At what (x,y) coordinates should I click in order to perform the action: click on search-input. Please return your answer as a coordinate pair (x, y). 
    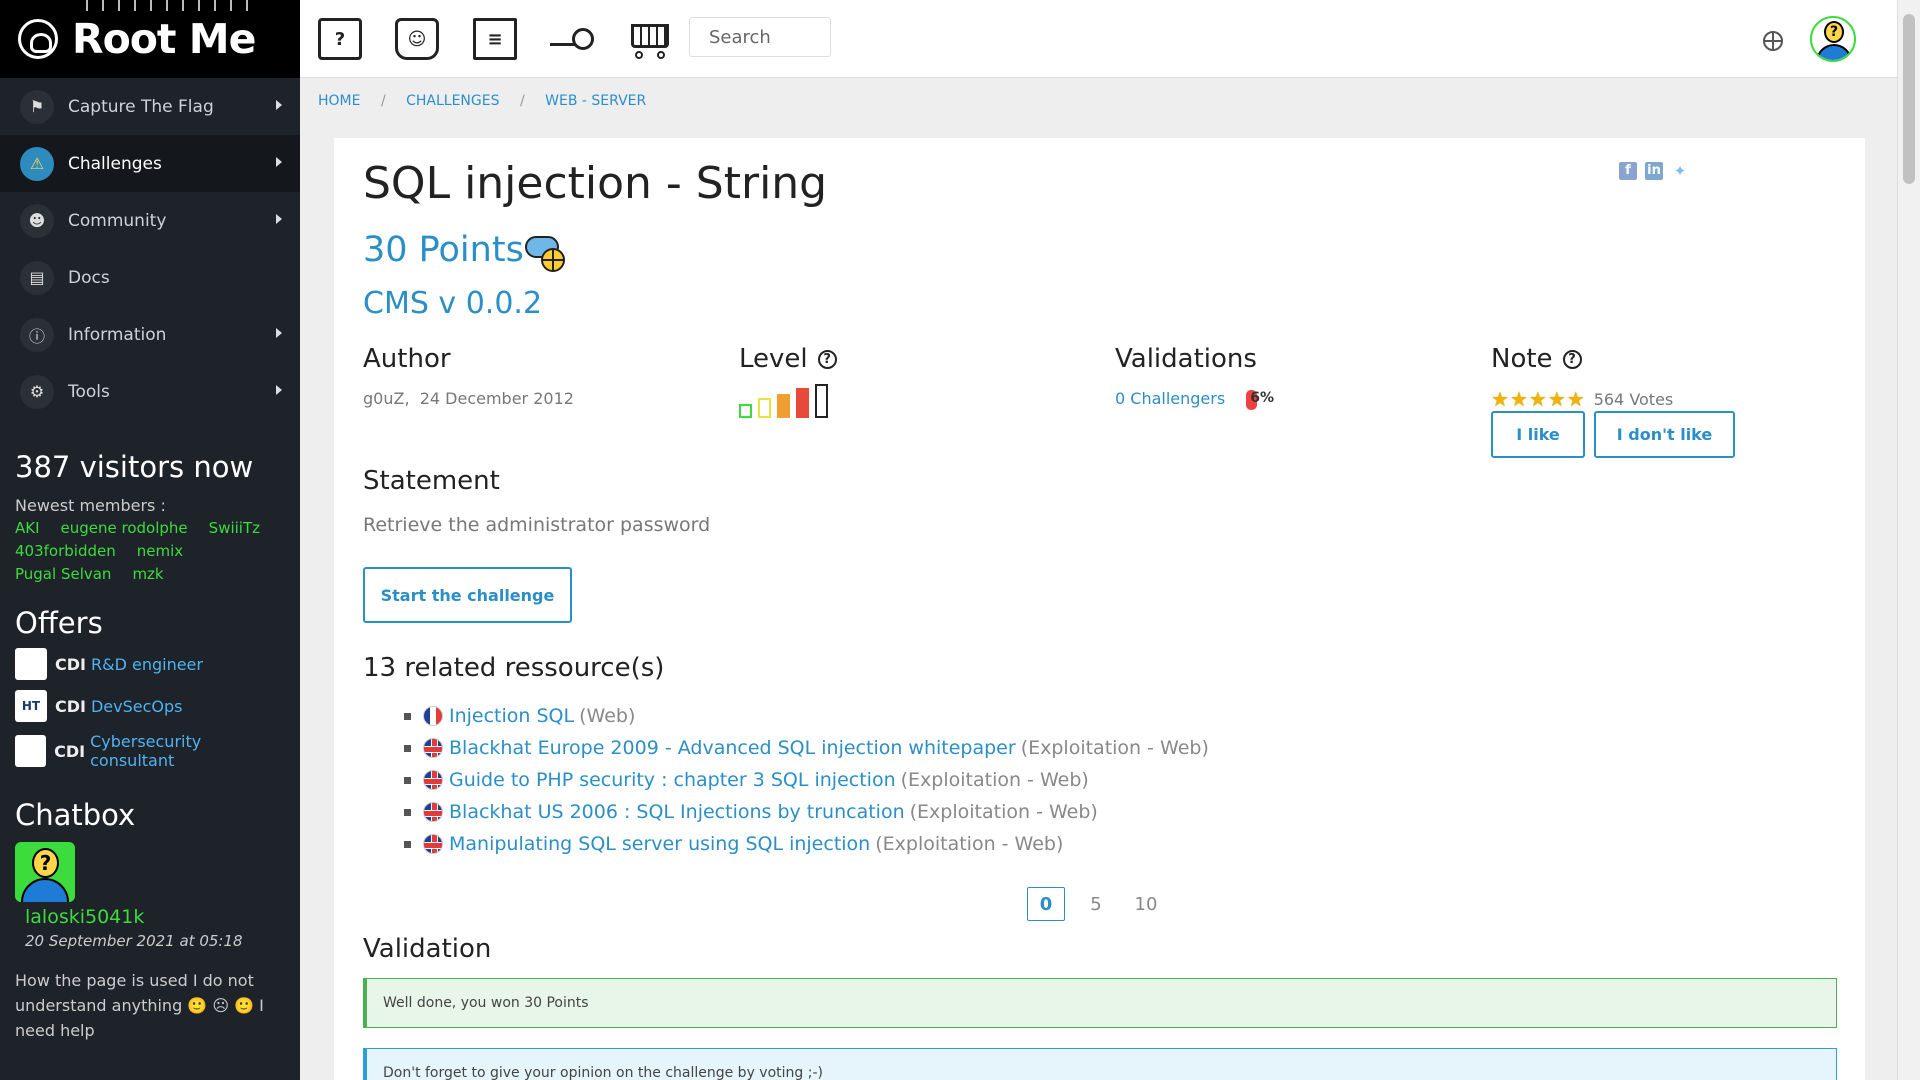
    Looking at the image, I should click on (760, 37).